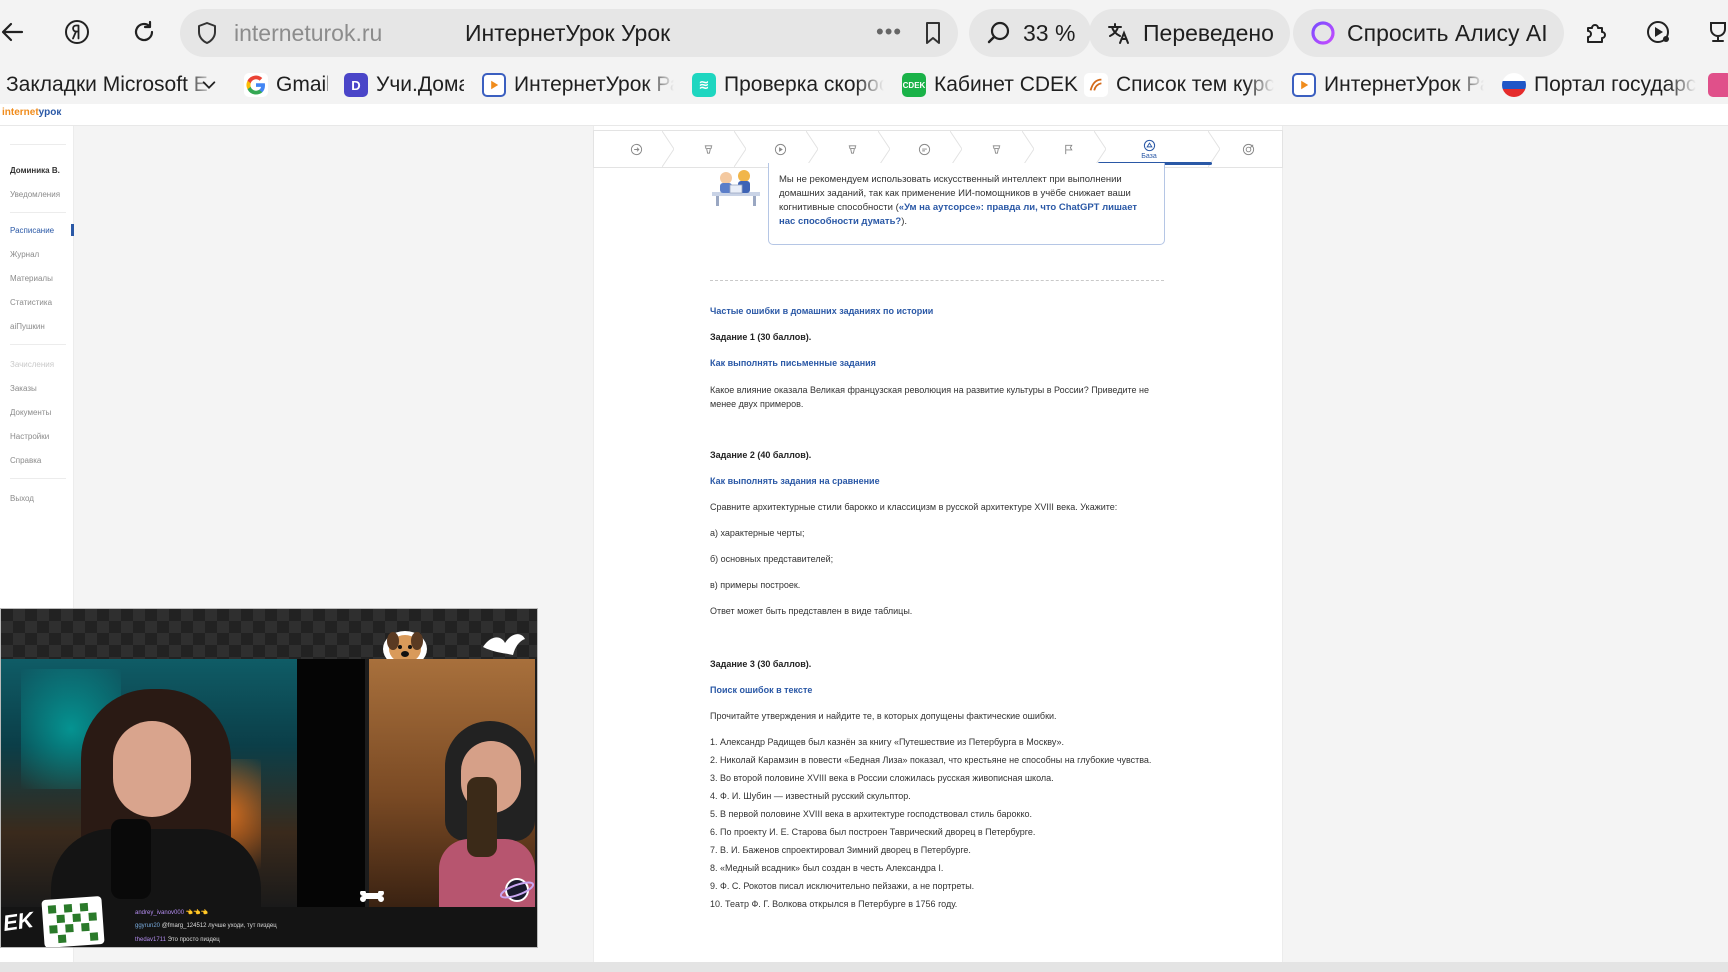  I want to click on extensions-icon, so click(1596, 32).